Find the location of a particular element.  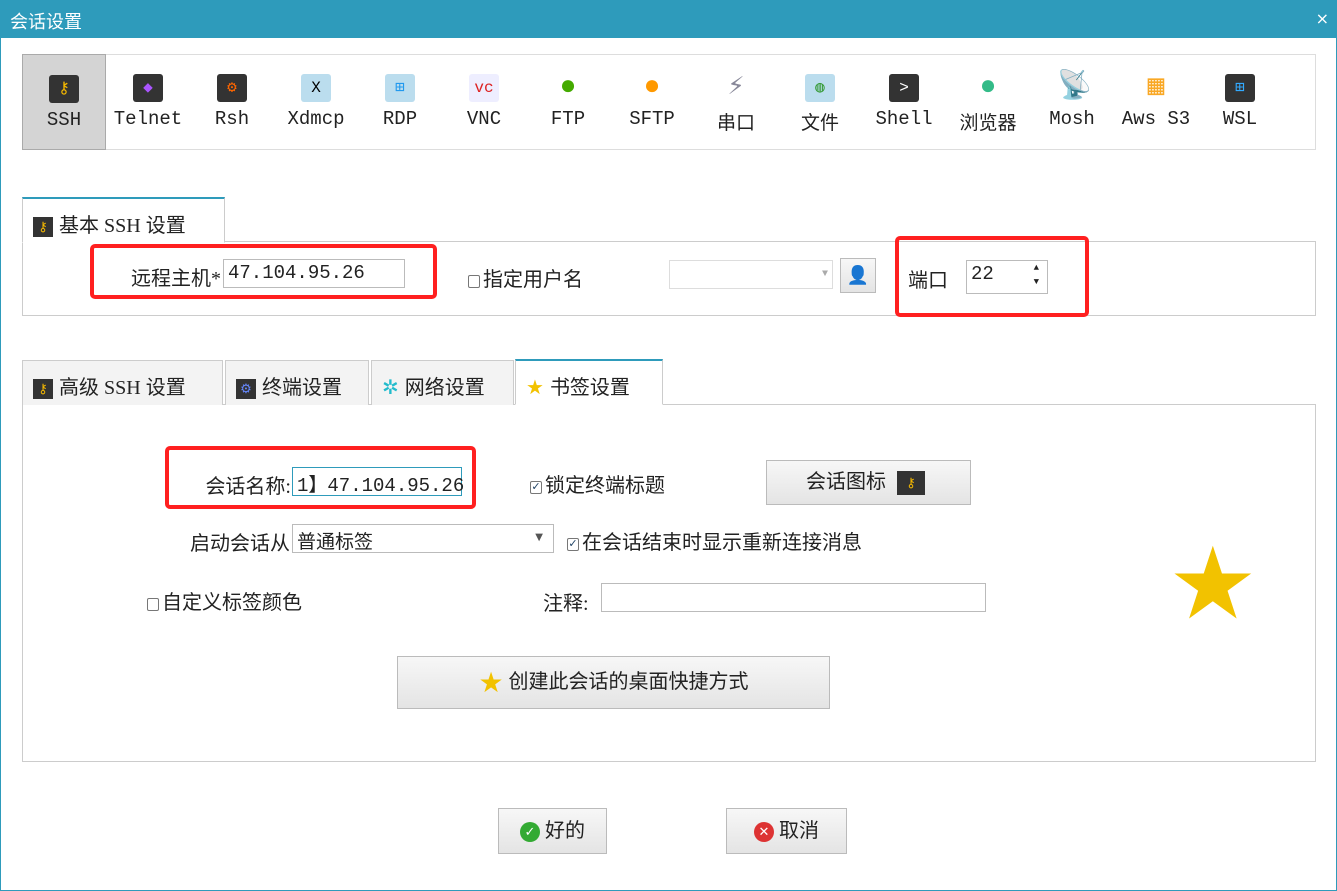

protocol-label: RDP is located at coordinates (400, 119).